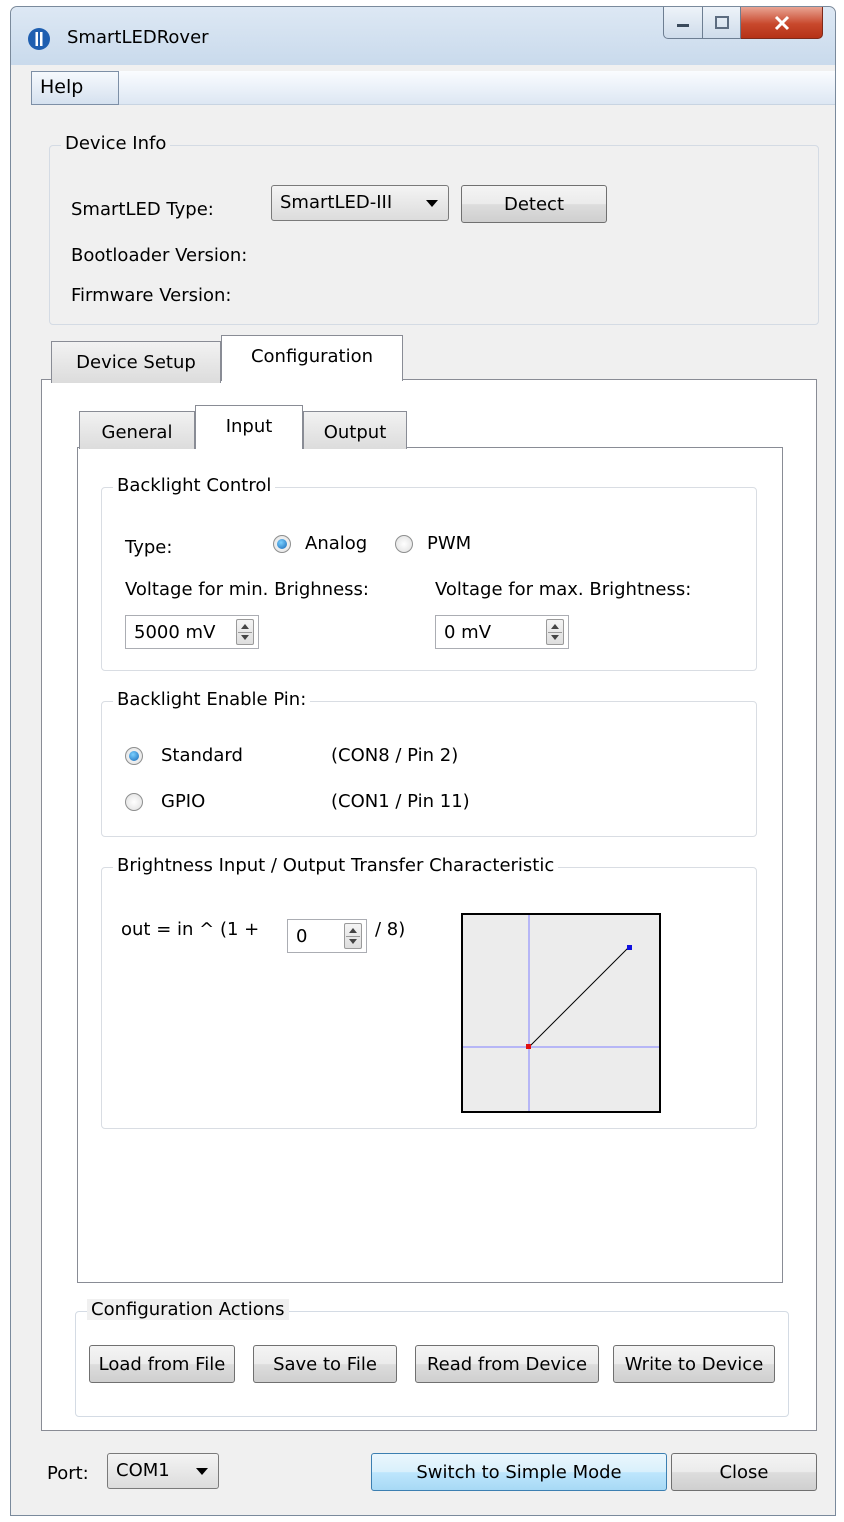 This screenshot has width=844, height=1522. What do you see at coordinates (134, 756) in the screenshot?
I see `standard-radio` at bounding box center [134, 756].